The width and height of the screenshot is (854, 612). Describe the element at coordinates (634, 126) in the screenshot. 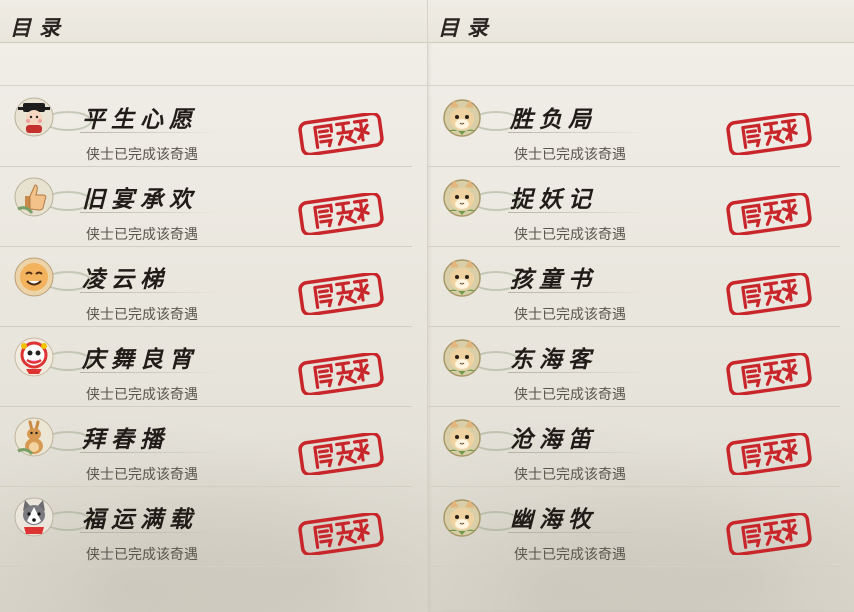

I see `encounter-entry: 胜负局 侠士已完成该奇遇` at that location.